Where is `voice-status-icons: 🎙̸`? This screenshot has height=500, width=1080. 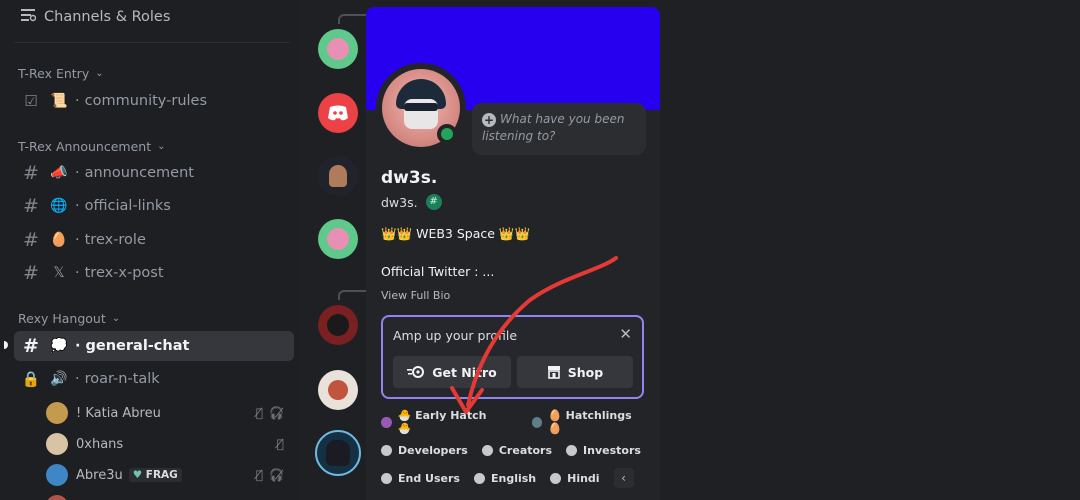 voice-status-icons: 🎙̸ is located at coordinates (280, 444).